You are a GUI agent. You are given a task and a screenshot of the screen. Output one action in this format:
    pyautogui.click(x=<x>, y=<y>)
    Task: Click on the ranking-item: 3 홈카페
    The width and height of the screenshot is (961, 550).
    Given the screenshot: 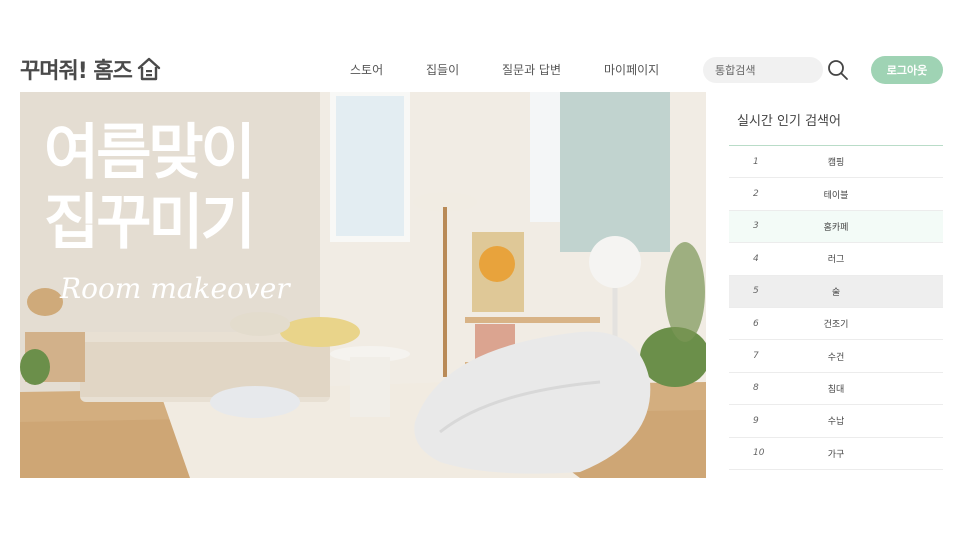 What is the action you would take?
    pyautogui.click(x=836, y=227)
    